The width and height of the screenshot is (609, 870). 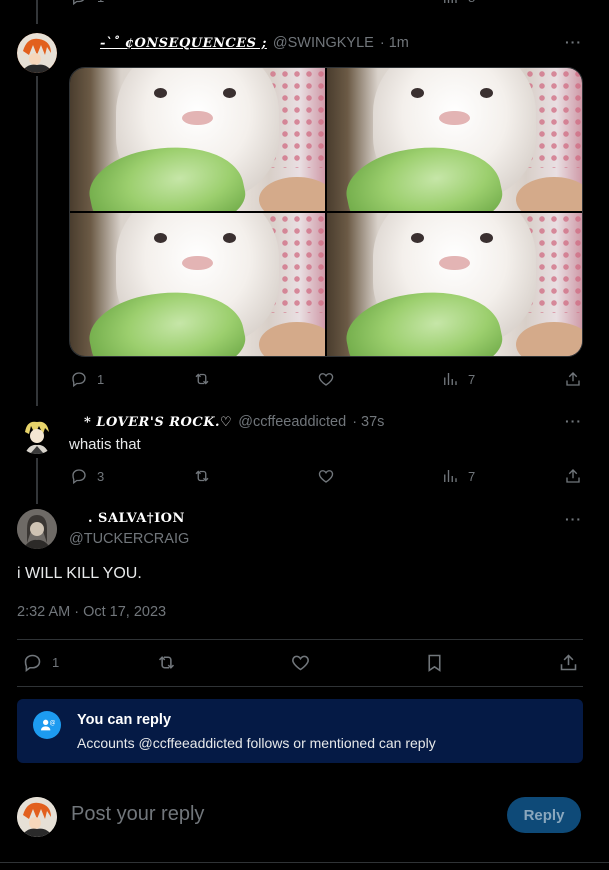 What do you see at coordinates (304, 380) in the screenshot?
I see `action-row: 1 7` at bounding box center [304, 380].